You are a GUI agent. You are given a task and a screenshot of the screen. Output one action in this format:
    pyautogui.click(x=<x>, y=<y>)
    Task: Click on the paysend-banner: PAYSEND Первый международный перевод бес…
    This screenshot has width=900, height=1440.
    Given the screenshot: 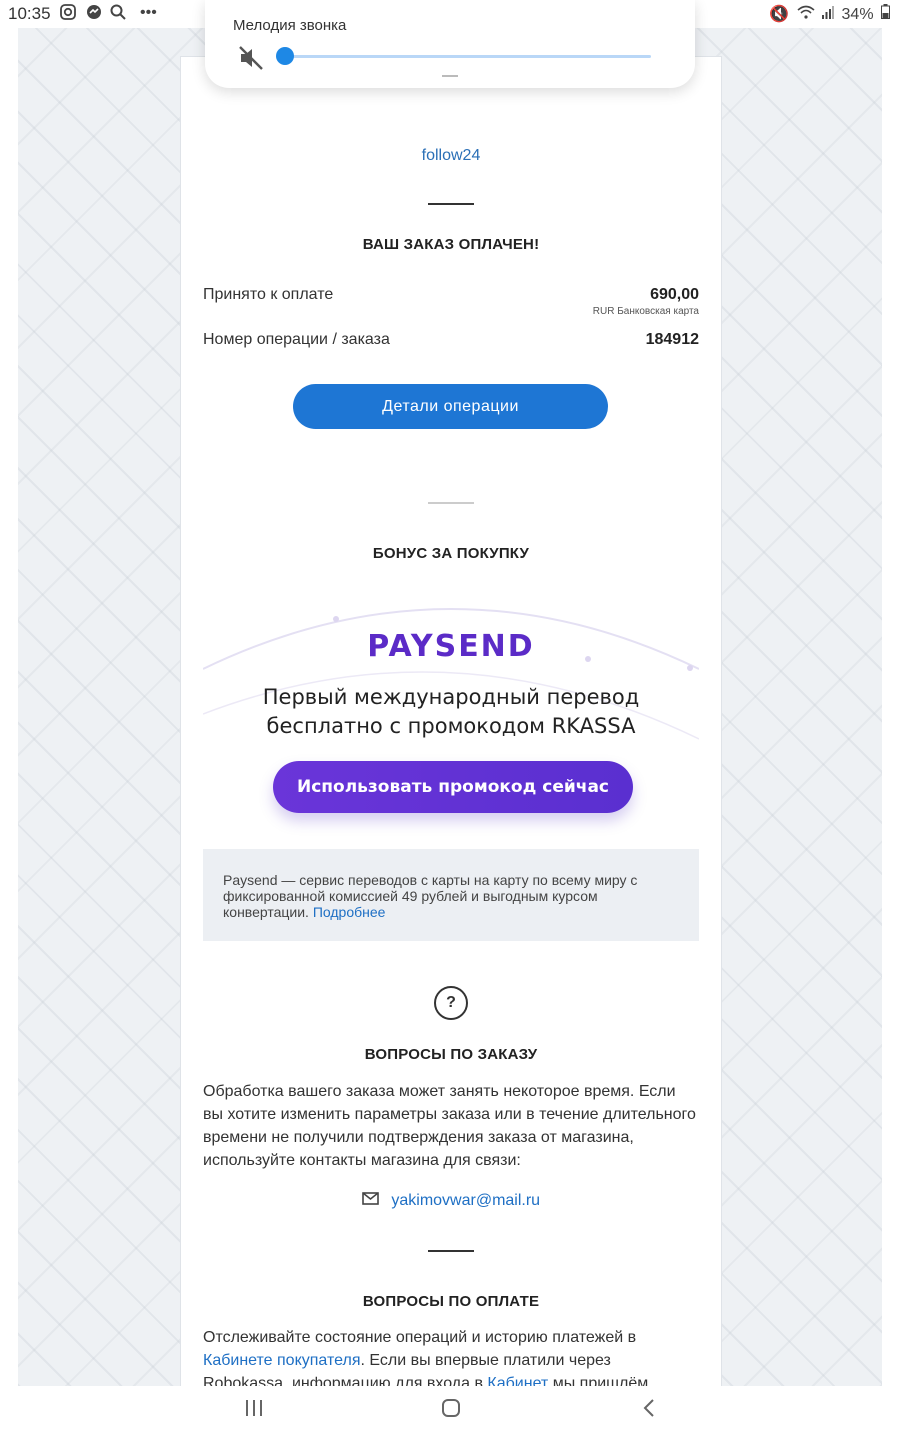 What is the action you would take?
    pyautogui.click(x=451, y=714)
    